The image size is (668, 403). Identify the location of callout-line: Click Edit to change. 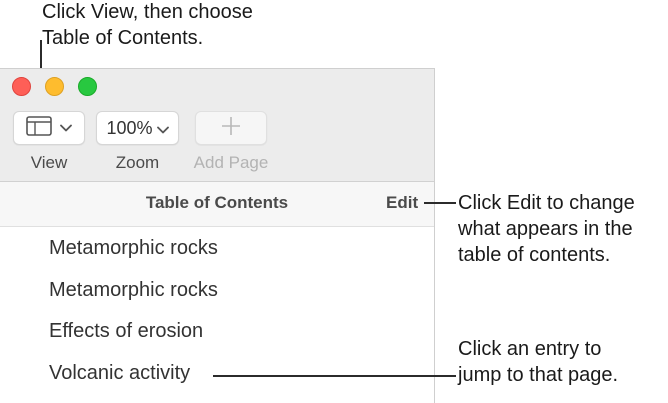
(546, 203).